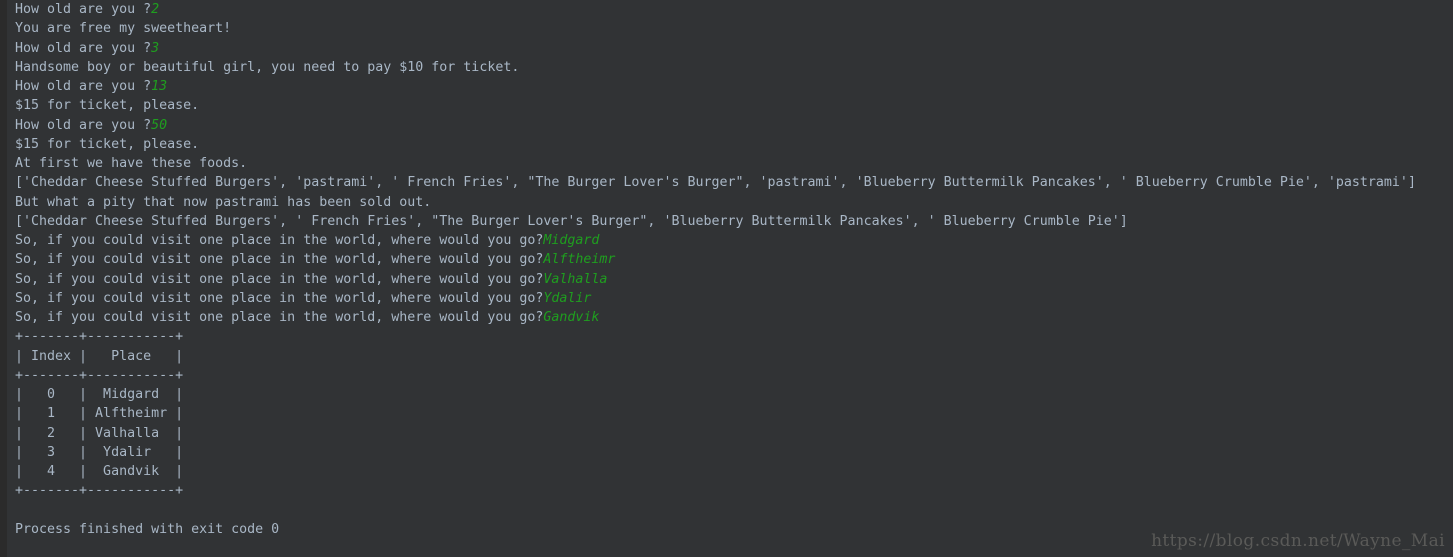 The image size is (1453, 557). Describe the element at coordinates (99, 452) in the screenshot. I see `console-output-line: | 3 | Ydalir |` at that location.